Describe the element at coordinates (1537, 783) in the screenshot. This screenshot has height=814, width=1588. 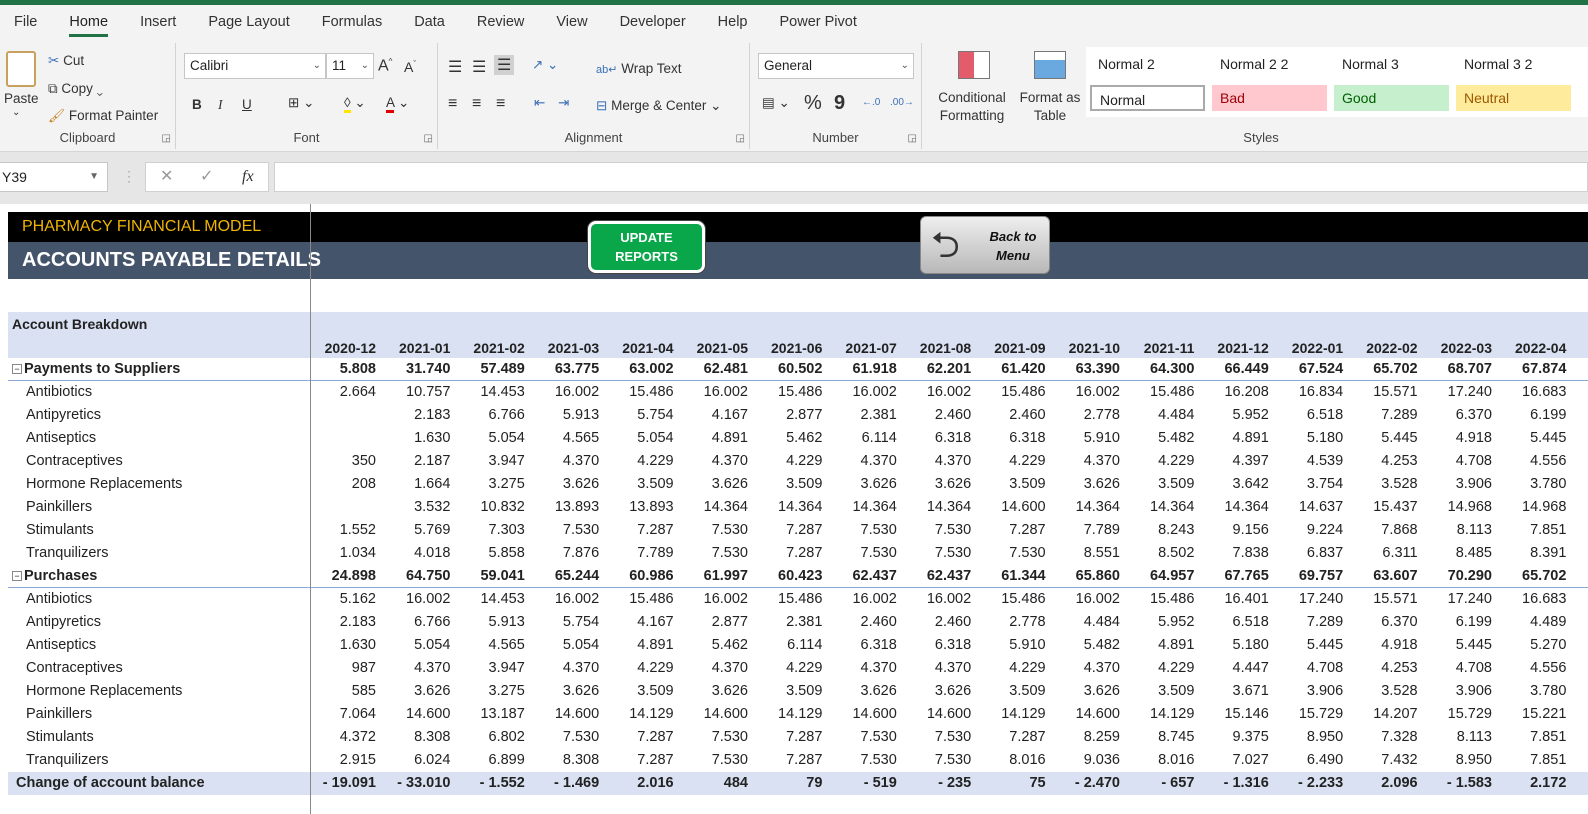
I see `cell-value: 2.172` at that location.